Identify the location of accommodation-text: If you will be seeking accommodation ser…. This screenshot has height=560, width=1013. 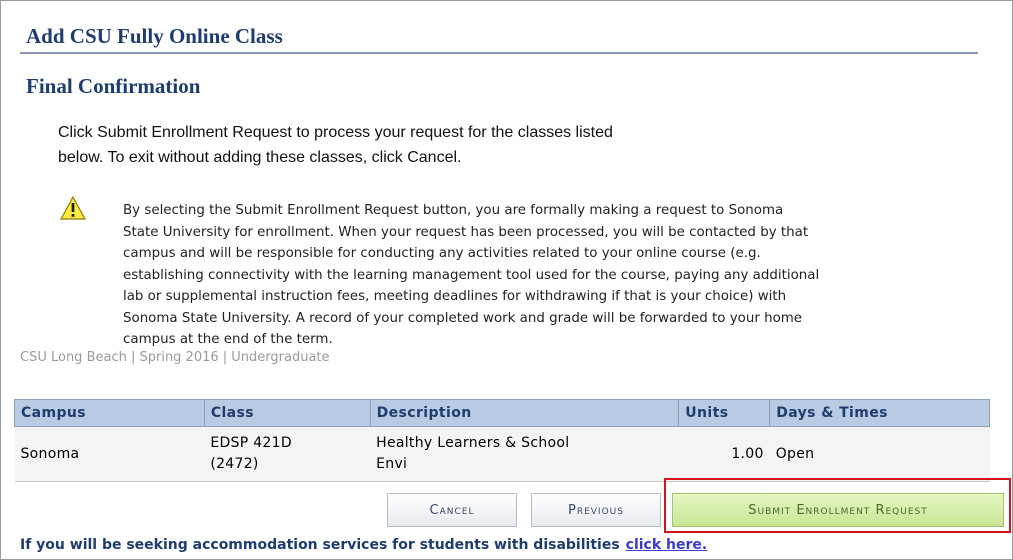
(320, 545).